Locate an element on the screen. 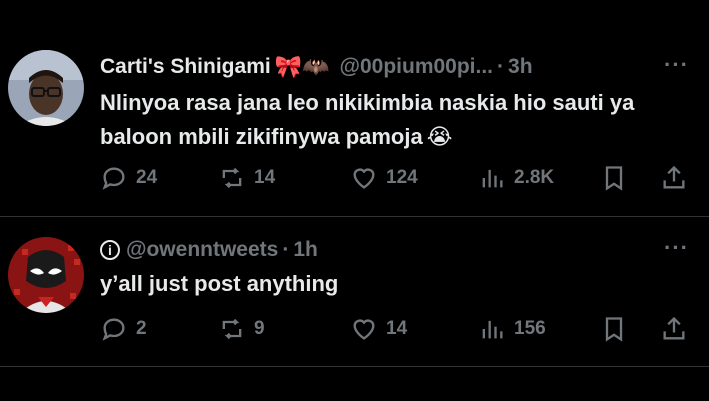 The height and width of the screenshot is (401, 709). tweet-divider is located at coordinates (354, 366).